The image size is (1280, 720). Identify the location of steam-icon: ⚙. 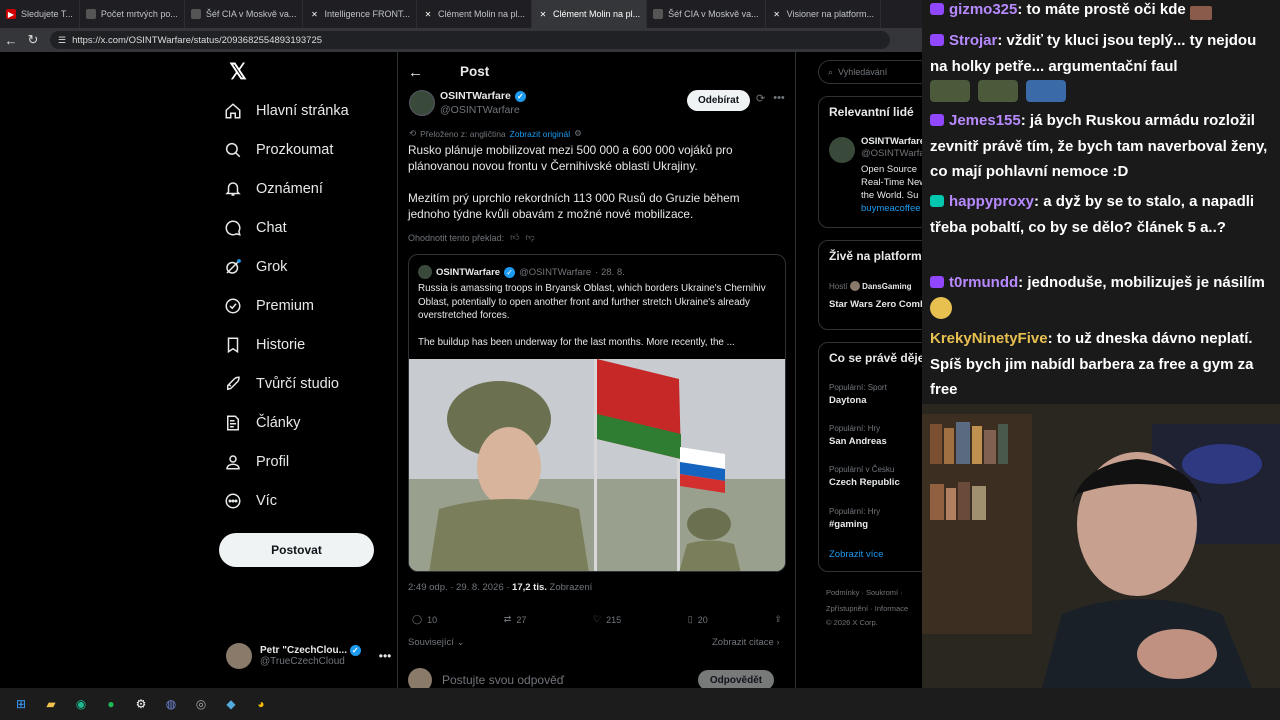
(141, 704).